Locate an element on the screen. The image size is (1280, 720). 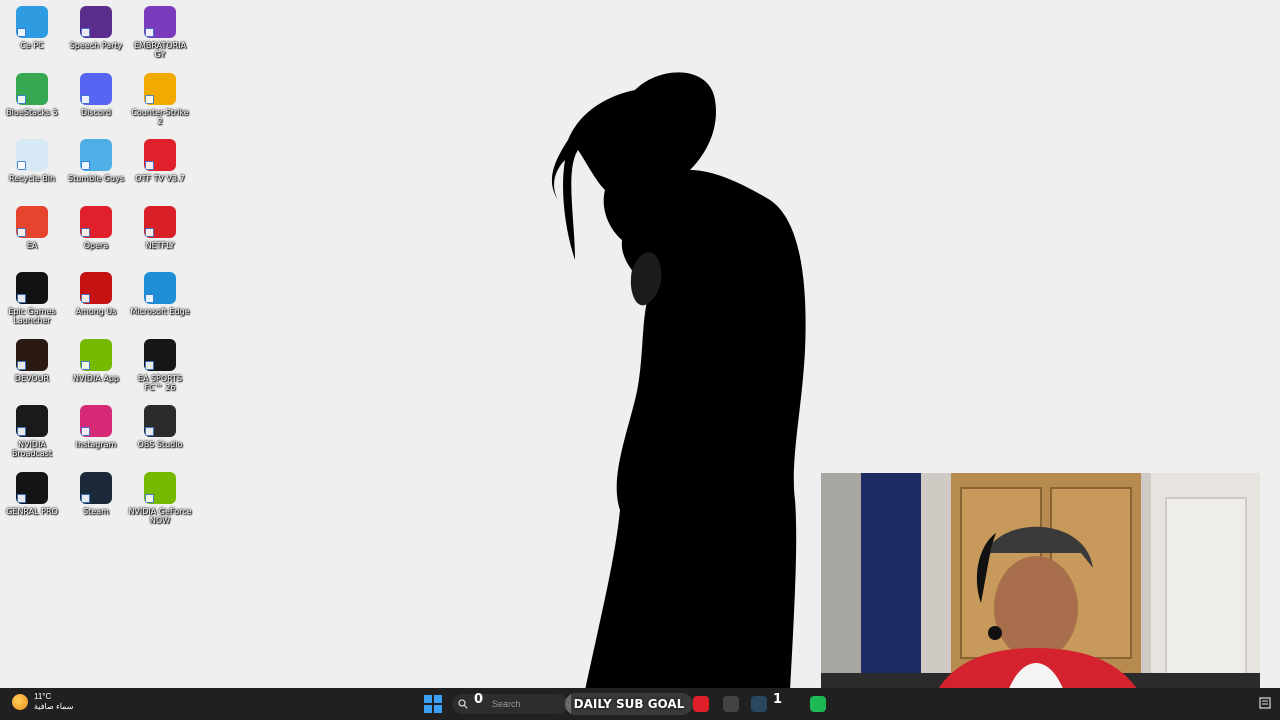
desktop-shortcut: NVIDIA App is located at coordinates (96, 360).